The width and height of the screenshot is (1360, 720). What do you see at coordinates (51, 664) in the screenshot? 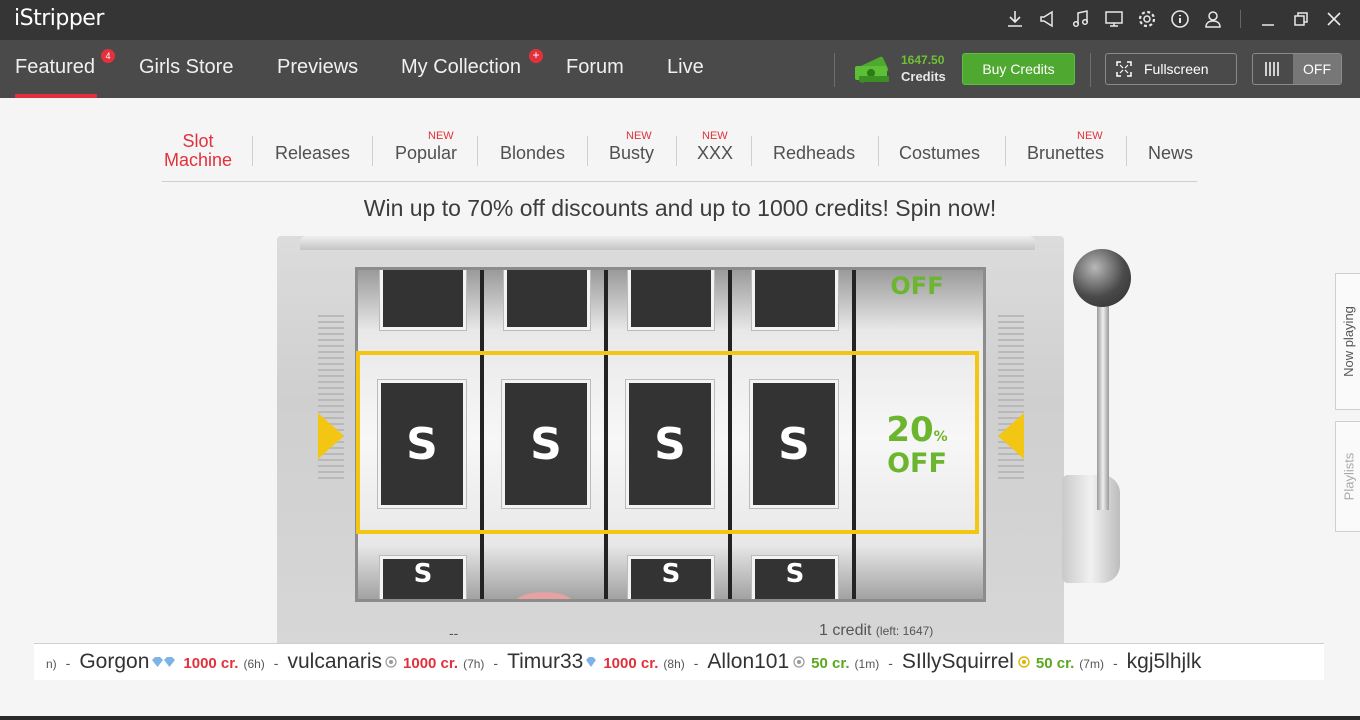
I see `ticker-prefix: n)` at bounding box center [51, 664].